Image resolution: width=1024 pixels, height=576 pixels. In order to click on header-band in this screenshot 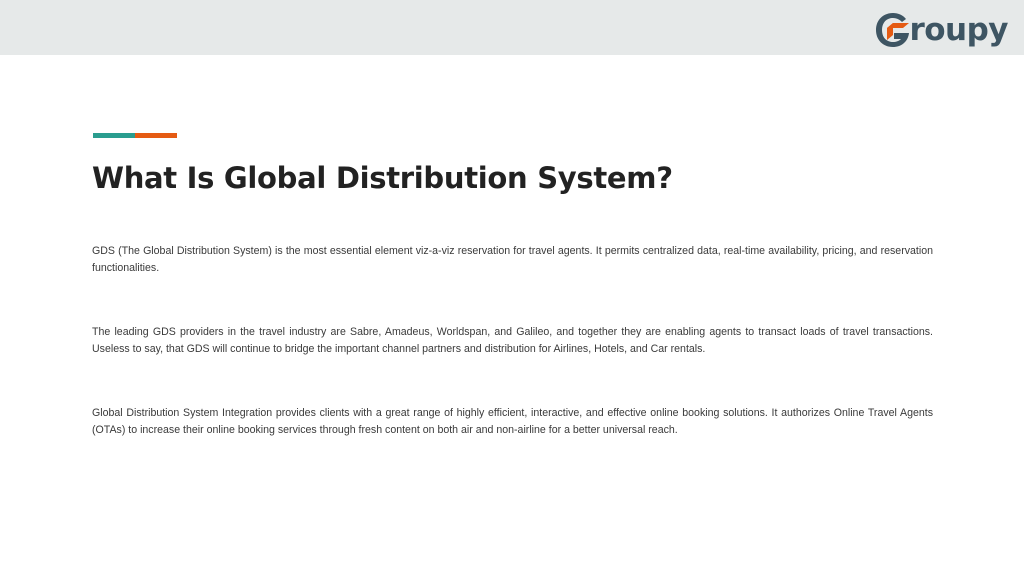, I will do `click(512, 27)`.